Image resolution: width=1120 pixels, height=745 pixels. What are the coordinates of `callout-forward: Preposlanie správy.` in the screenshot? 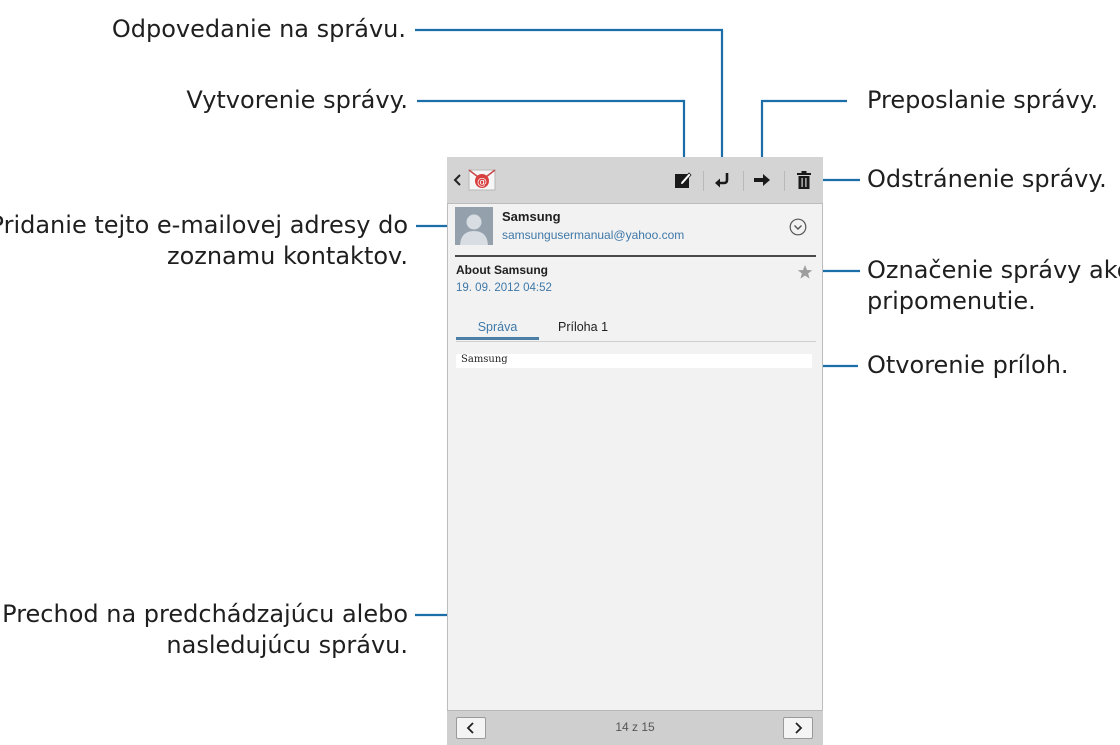 It's located at (983, 100).